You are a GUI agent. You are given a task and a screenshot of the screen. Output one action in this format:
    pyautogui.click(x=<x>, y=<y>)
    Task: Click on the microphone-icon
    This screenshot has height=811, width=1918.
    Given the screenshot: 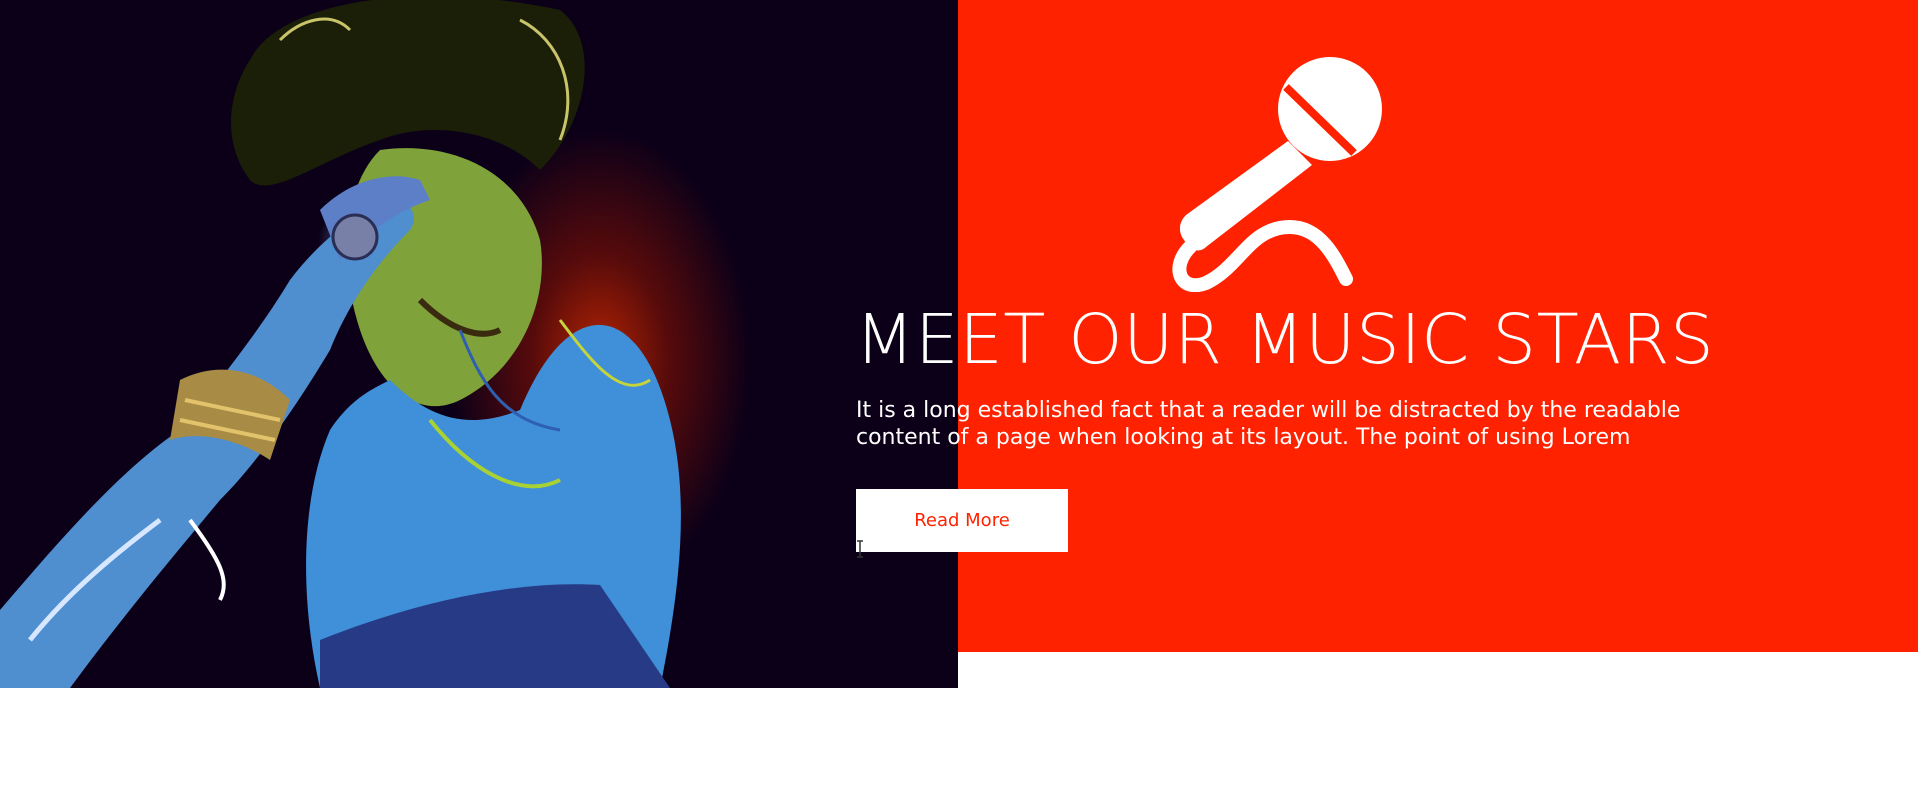 What is the action you would take?
    pyautogui.click(x=1277, y=174)
    